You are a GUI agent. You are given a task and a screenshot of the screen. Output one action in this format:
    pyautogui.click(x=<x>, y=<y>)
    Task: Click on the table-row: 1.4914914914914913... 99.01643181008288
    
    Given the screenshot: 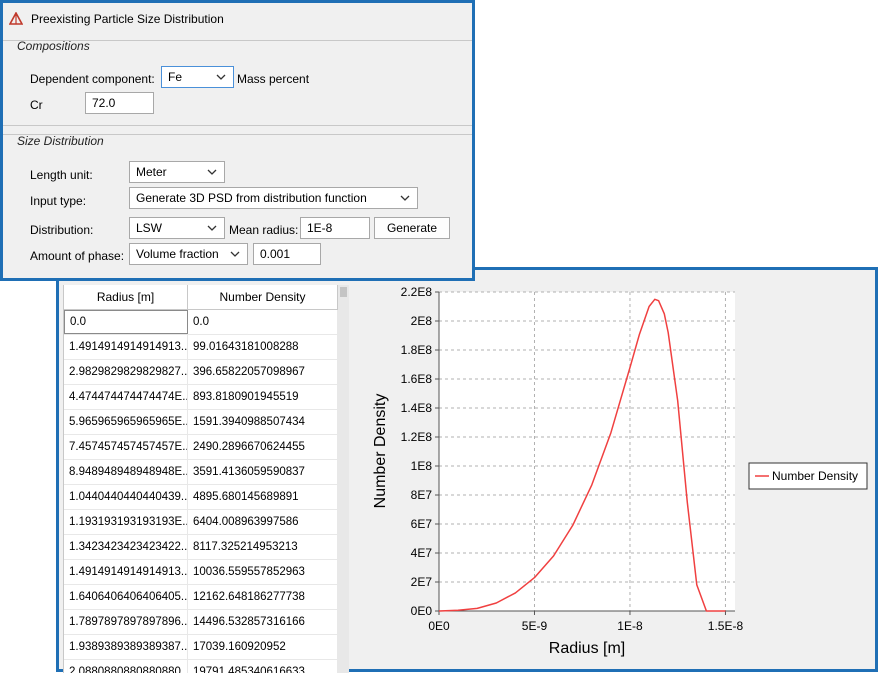 What is the action you would take?
    pyautogui.click(x=206, y=347)
    